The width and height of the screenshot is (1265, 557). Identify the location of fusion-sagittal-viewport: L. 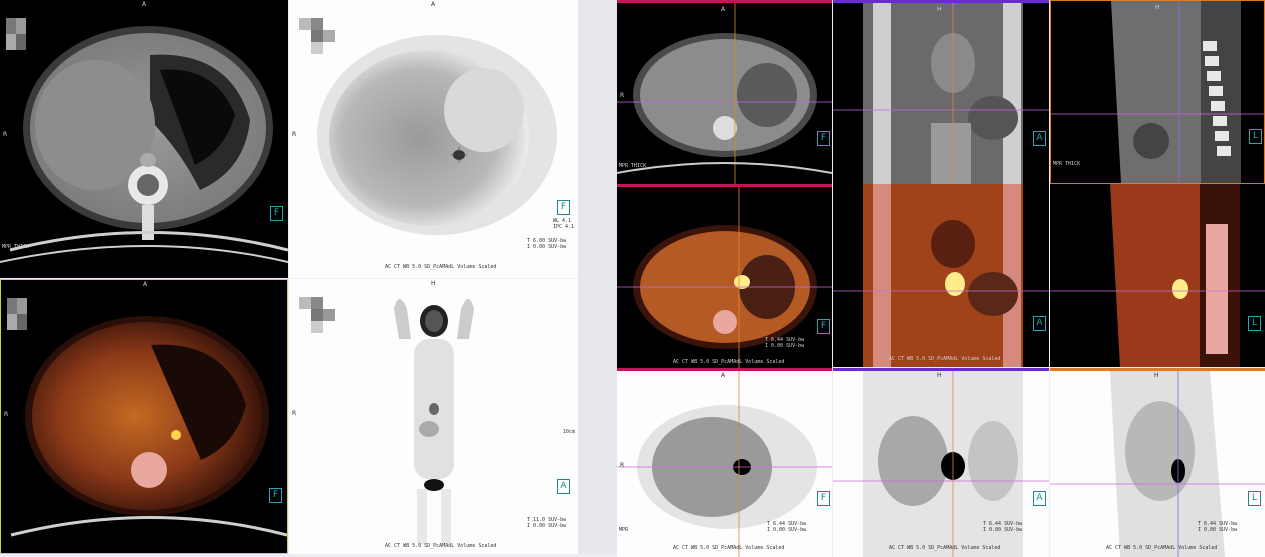
(1157, 275).